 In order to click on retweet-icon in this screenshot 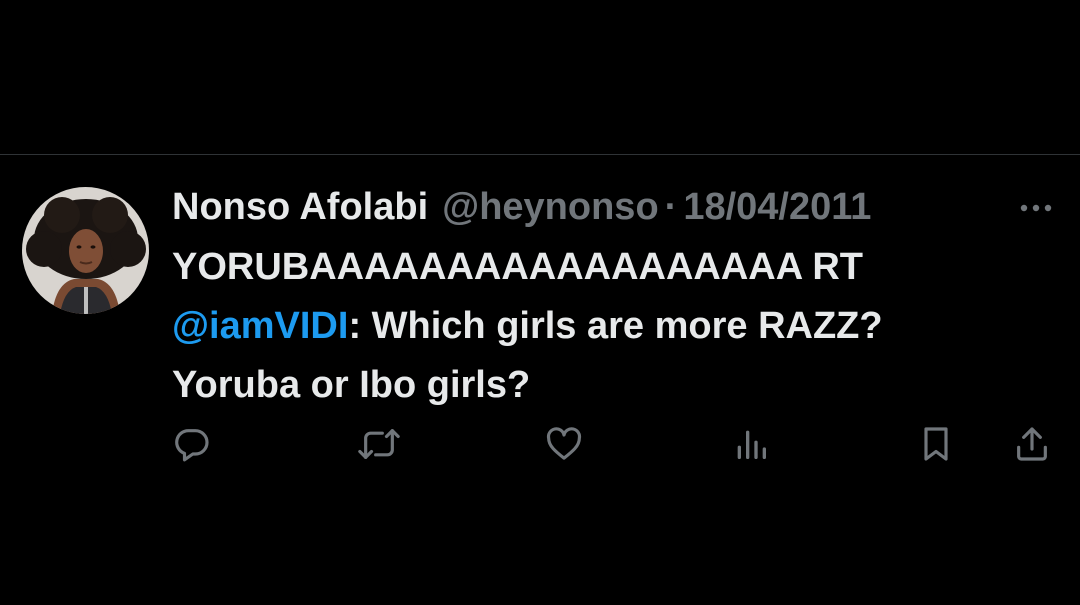, I will do `click(379, 444)`.